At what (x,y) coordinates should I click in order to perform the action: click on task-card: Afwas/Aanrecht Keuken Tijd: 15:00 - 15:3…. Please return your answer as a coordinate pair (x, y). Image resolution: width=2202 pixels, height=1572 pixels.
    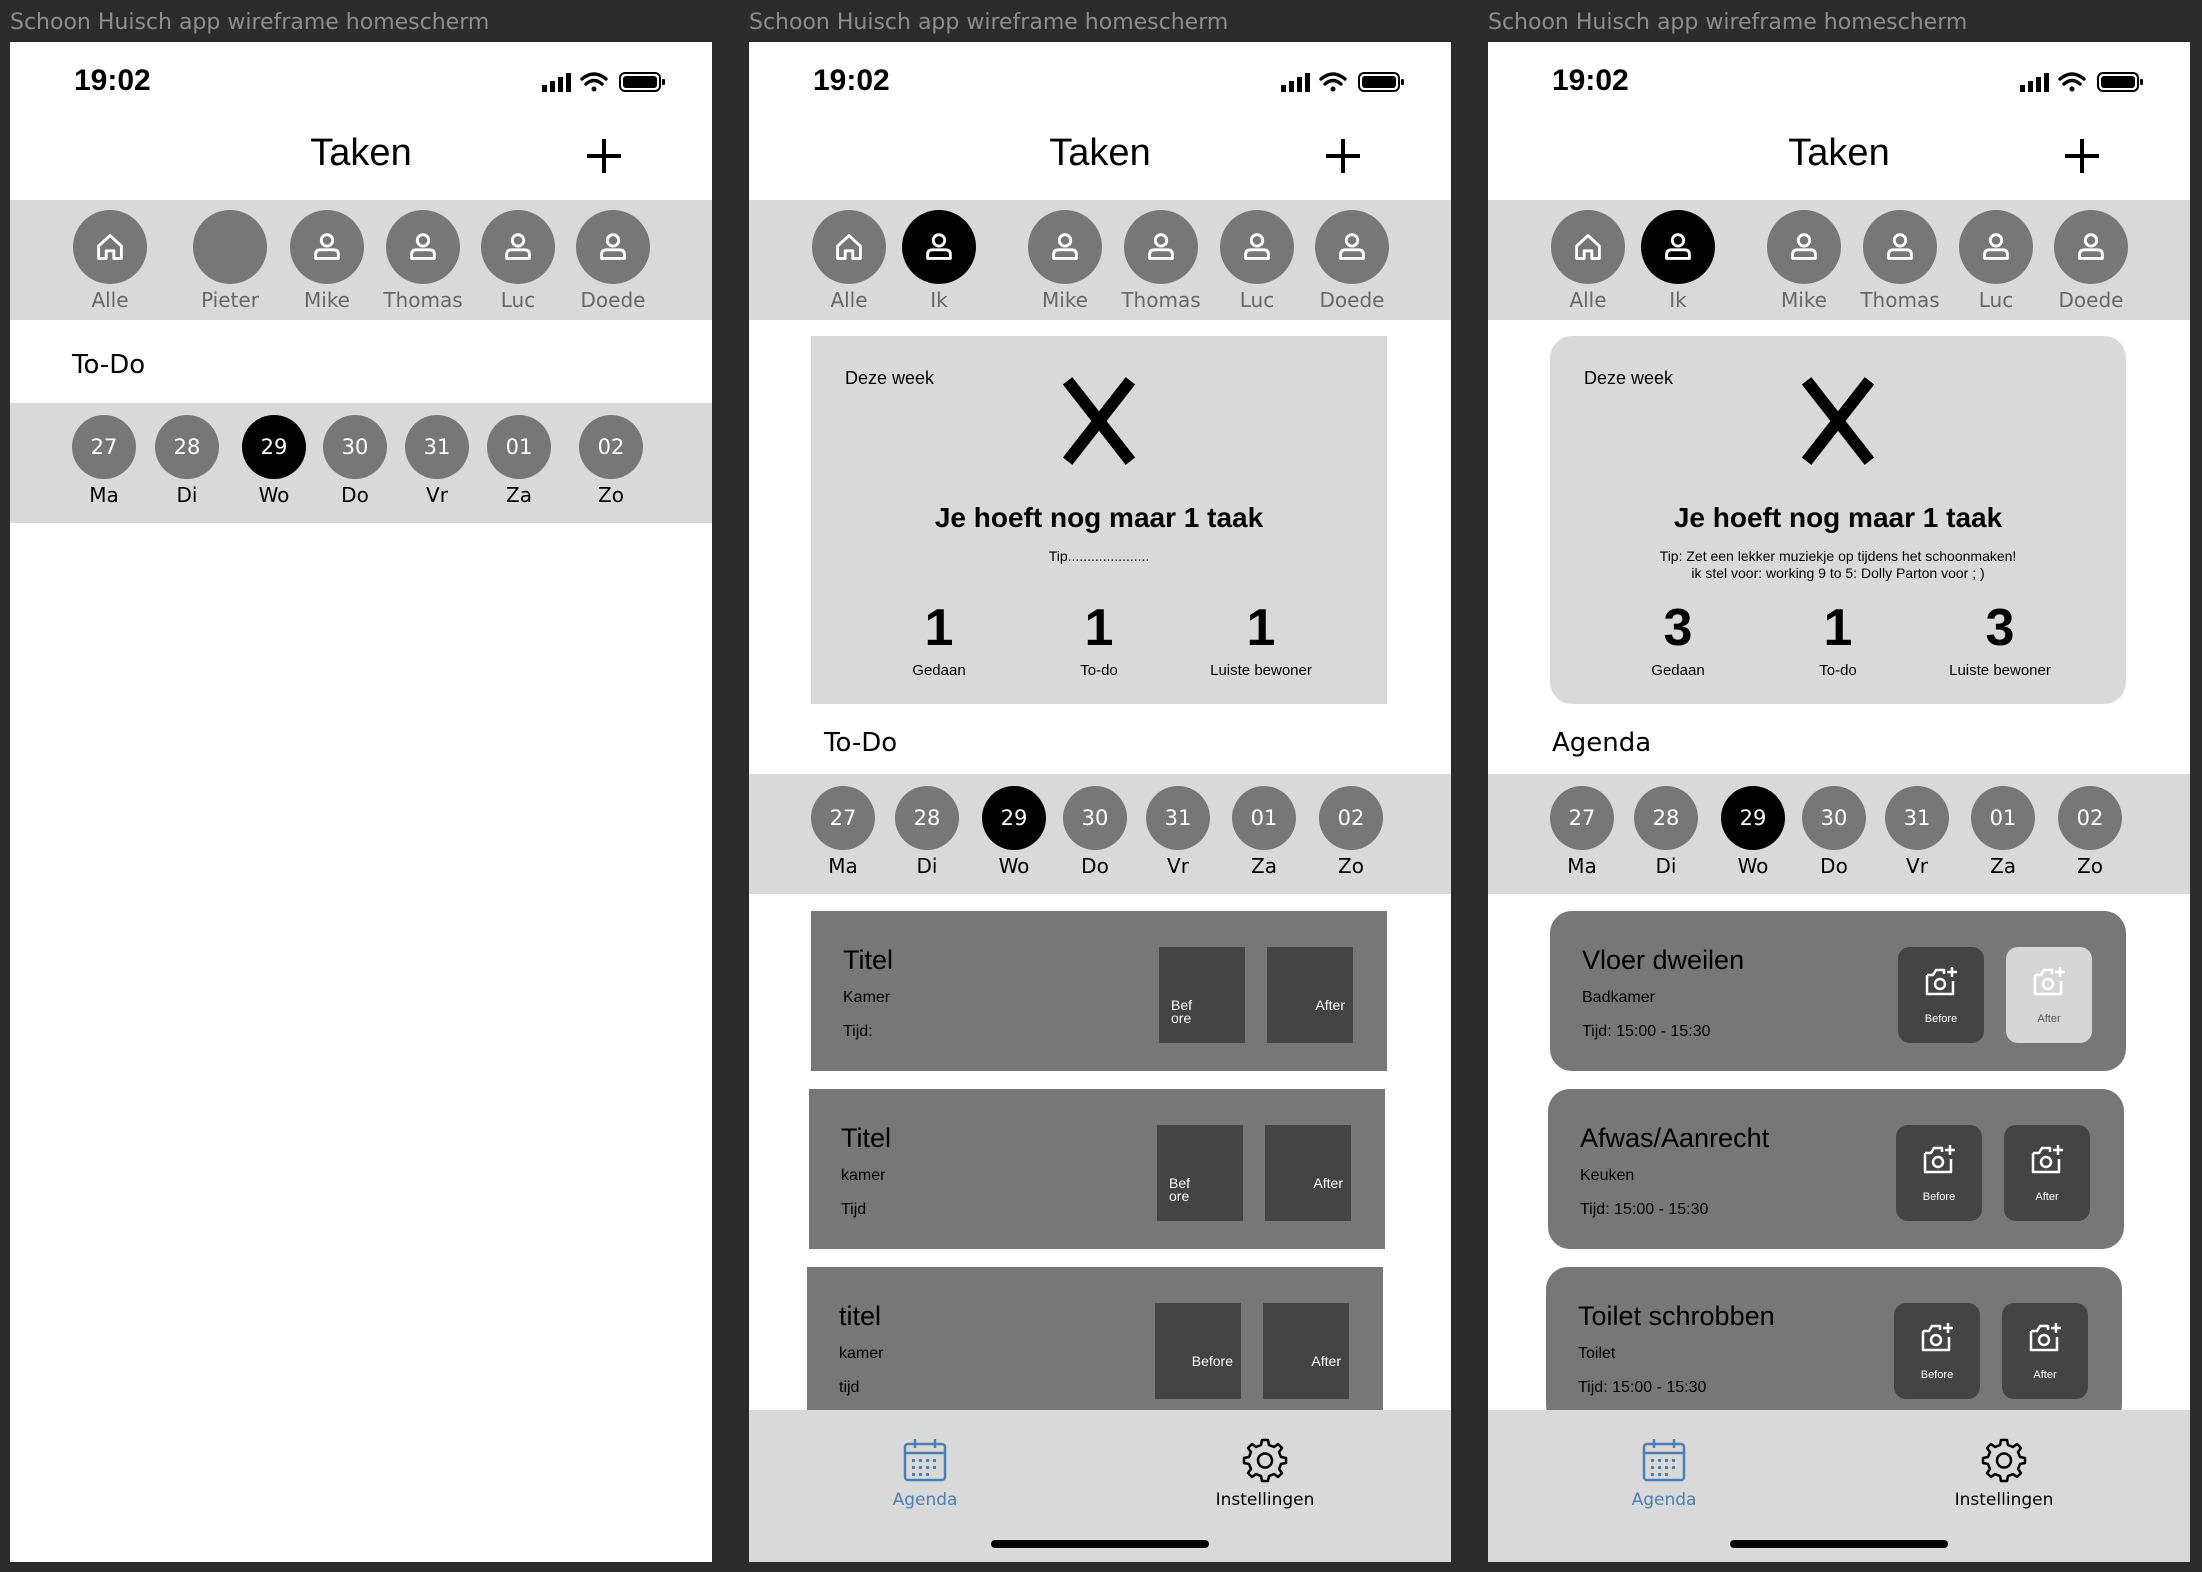
    Looking at the image, I should click on (1836, 1169).